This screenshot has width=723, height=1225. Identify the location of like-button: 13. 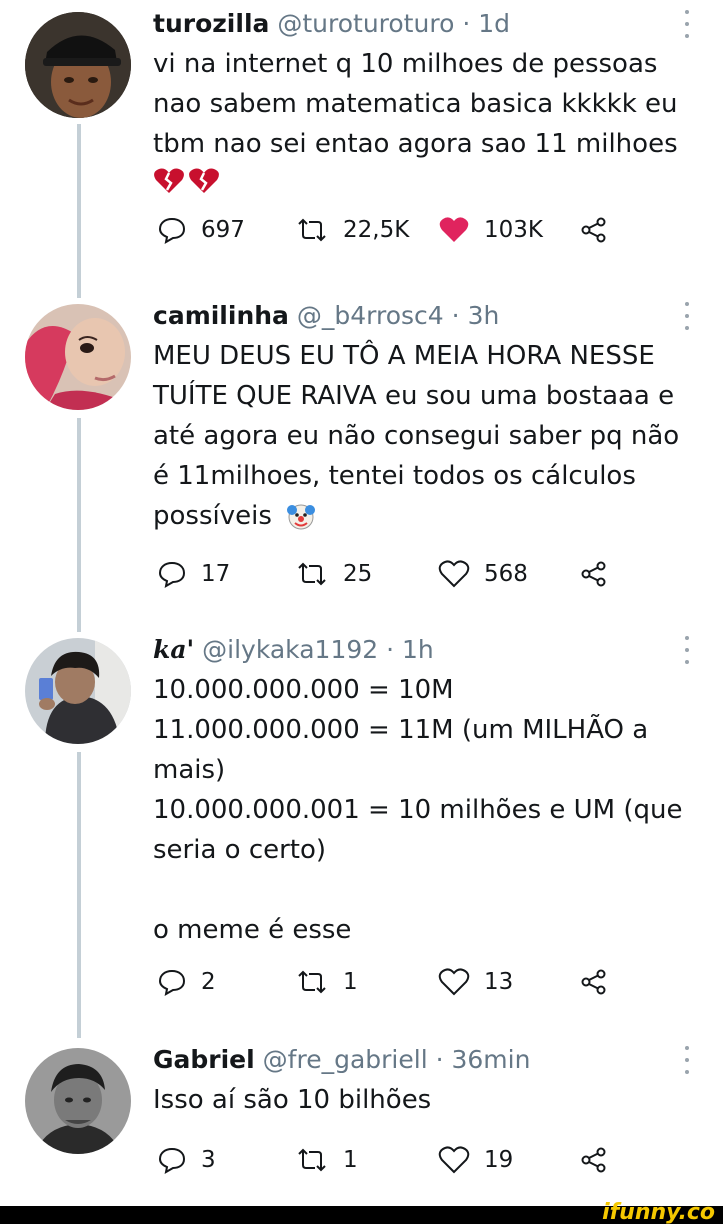
(475, 982).